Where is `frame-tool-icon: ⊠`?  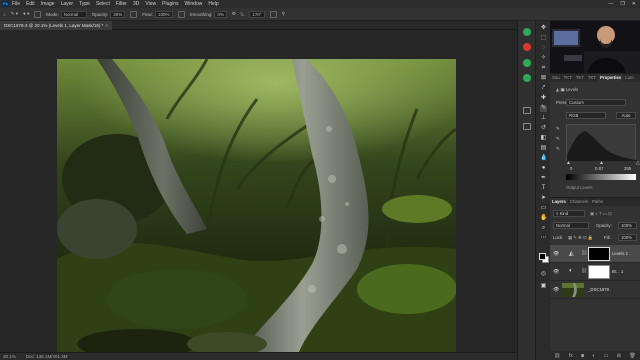
frame-tool-icon: ⊠ is located at coordinates (543, 78).